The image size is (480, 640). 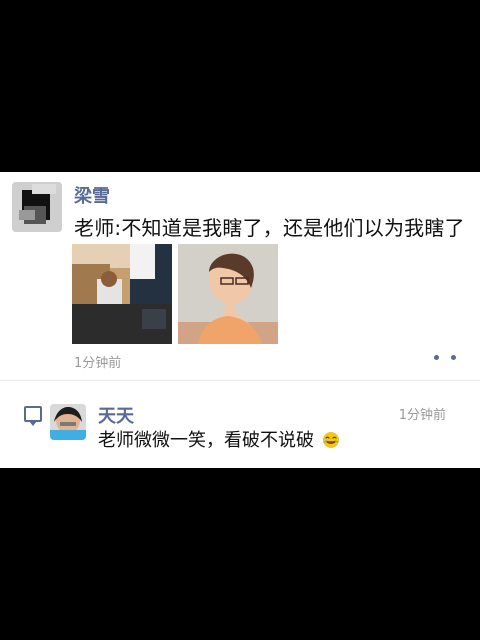 I want to click on poster-avatar-image, so click(x=37, y=207).